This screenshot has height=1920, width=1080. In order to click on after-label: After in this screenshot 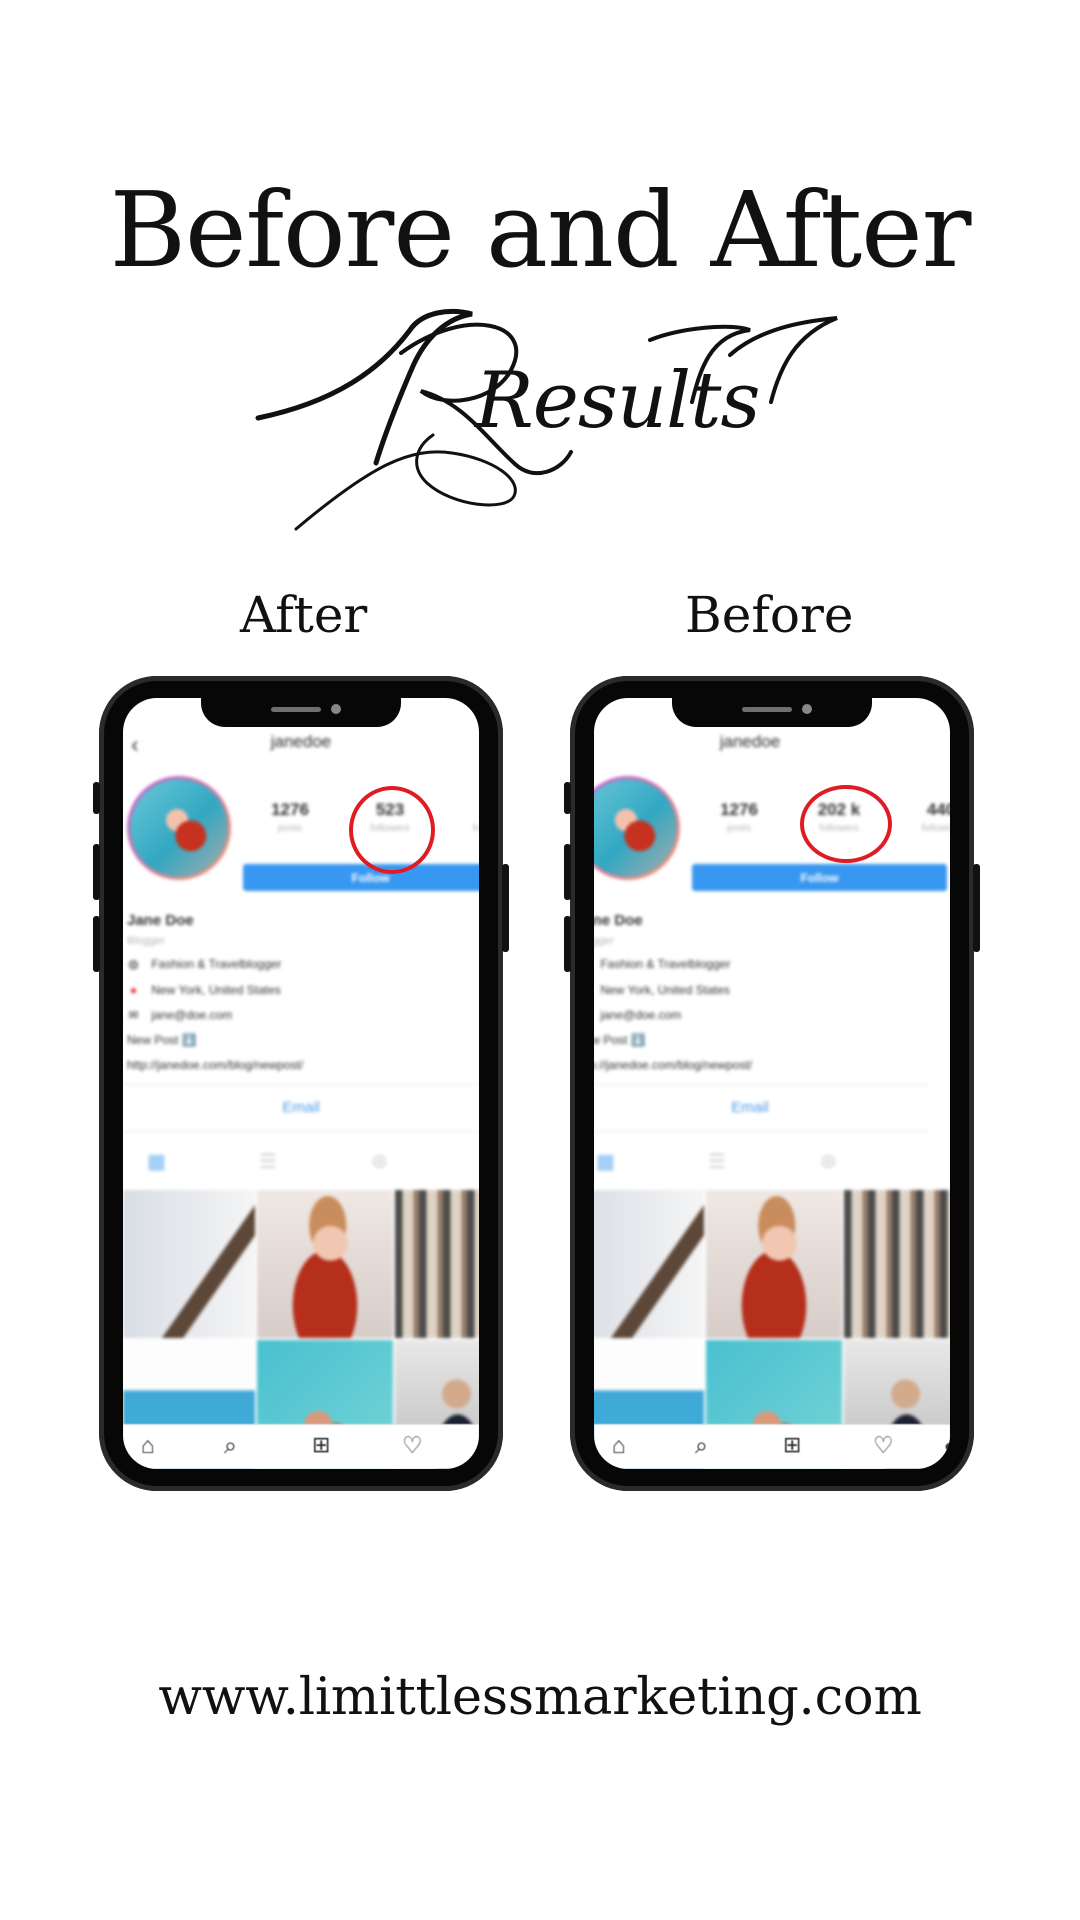, I will do `click(304, 615)`.